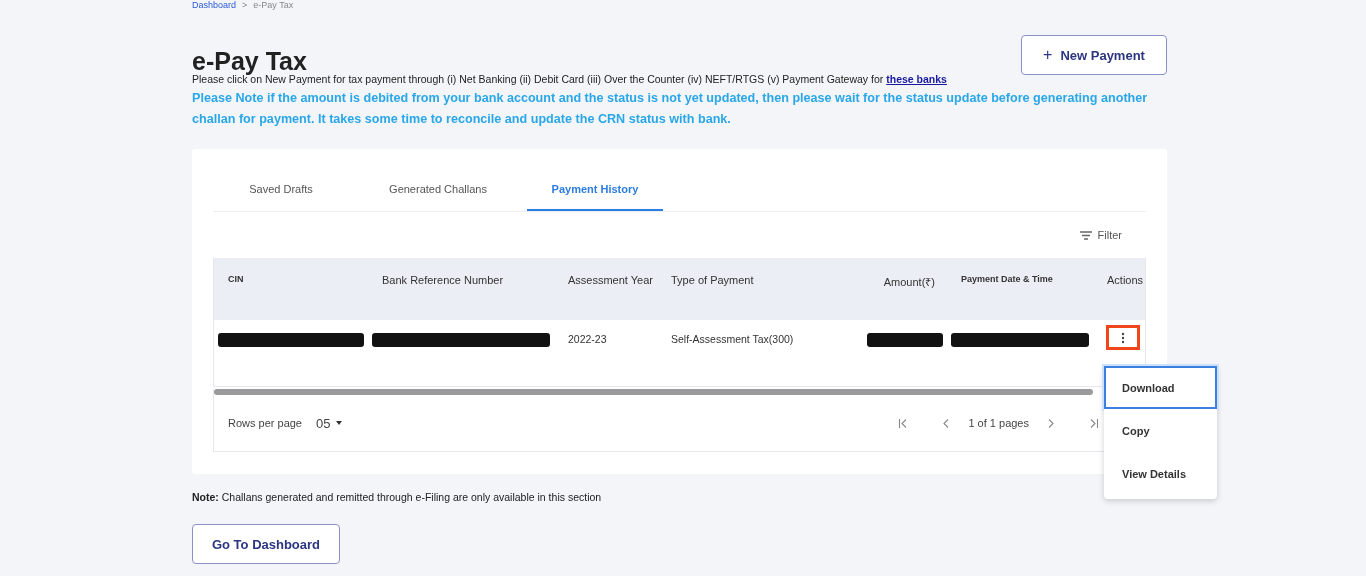 The height and width of the screenshot is (576, 1366). Describe the element at coordinates (214, 5) in the screenshot. I see `breadcrumb-link: Dashboard` at that location.